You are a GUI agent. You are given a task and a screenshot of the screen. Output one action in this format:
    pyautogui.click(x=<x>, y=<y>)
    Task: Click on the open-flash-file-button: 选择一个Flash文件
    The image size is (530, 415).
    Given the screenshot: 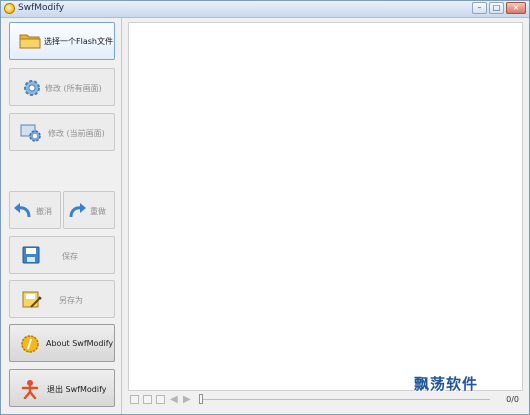 What is the action you would take?
    pyautogui.click(x=62, y=41)
    